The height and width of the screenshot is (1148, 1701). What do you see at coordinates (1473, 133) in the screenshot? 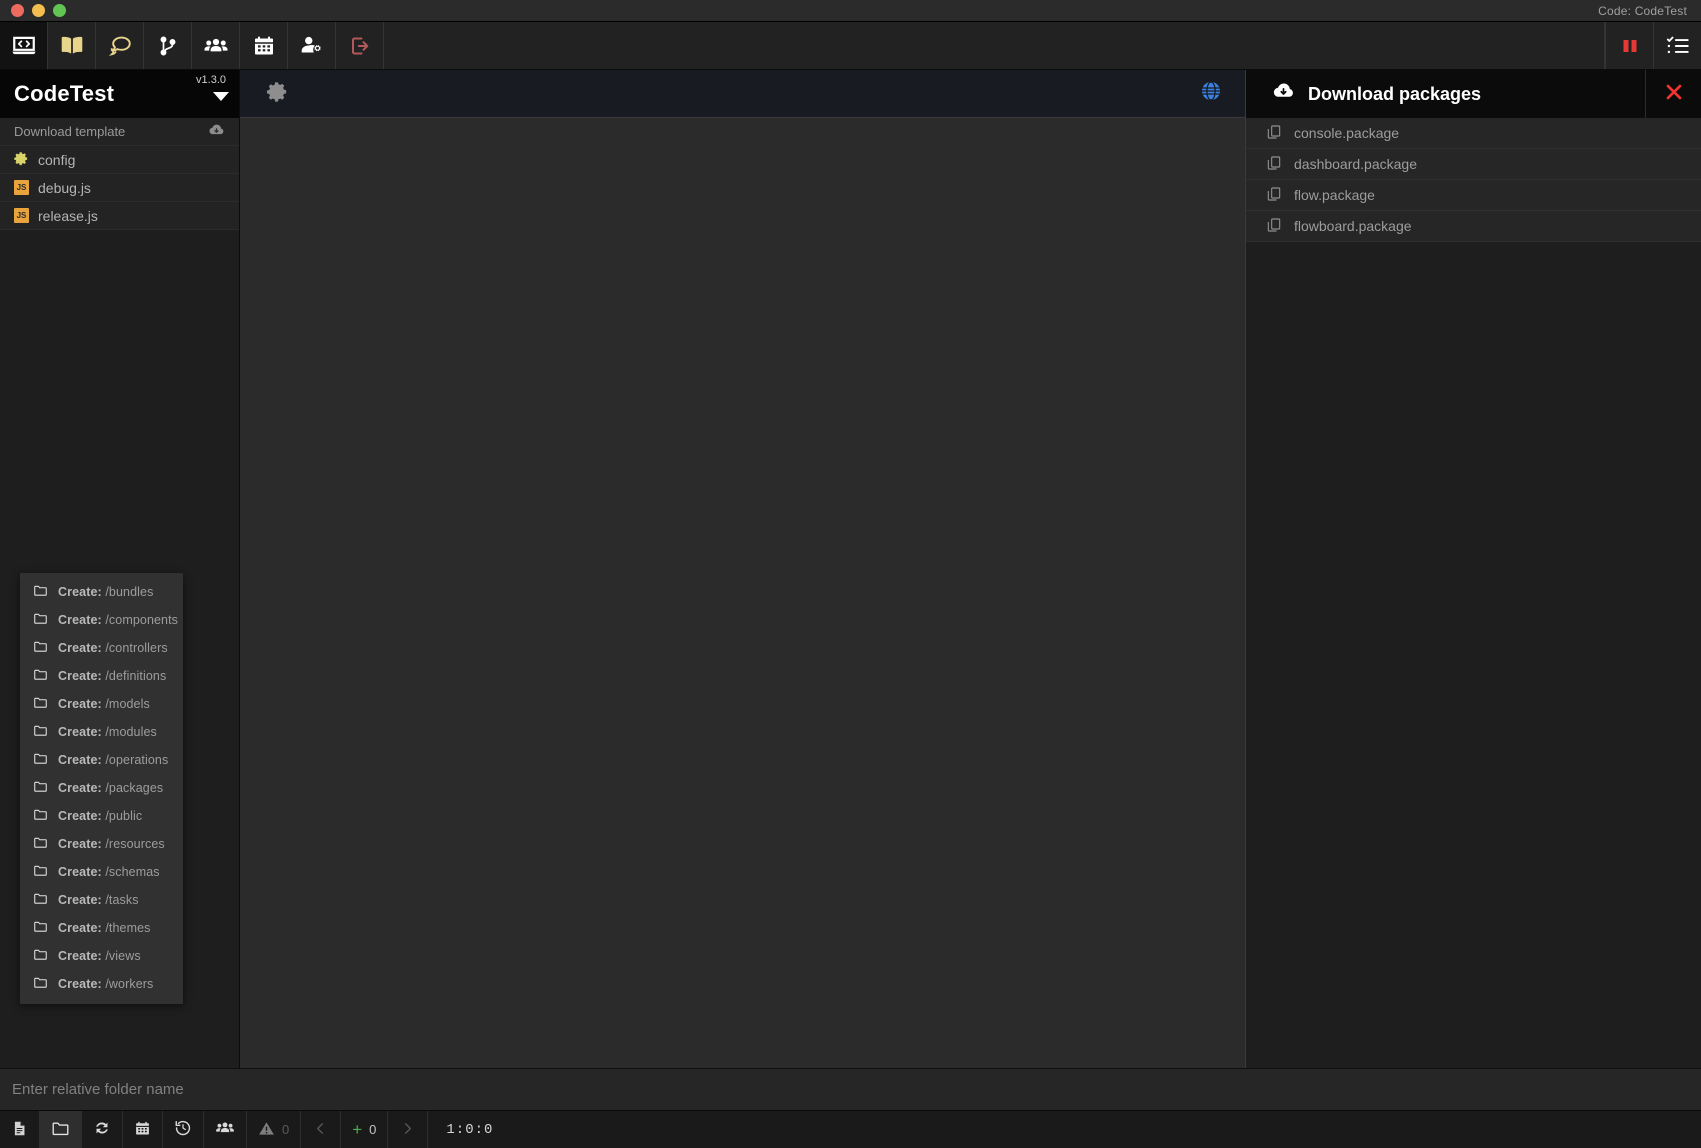
I see `package-item: console.package` at bounding box center [1473, 133].